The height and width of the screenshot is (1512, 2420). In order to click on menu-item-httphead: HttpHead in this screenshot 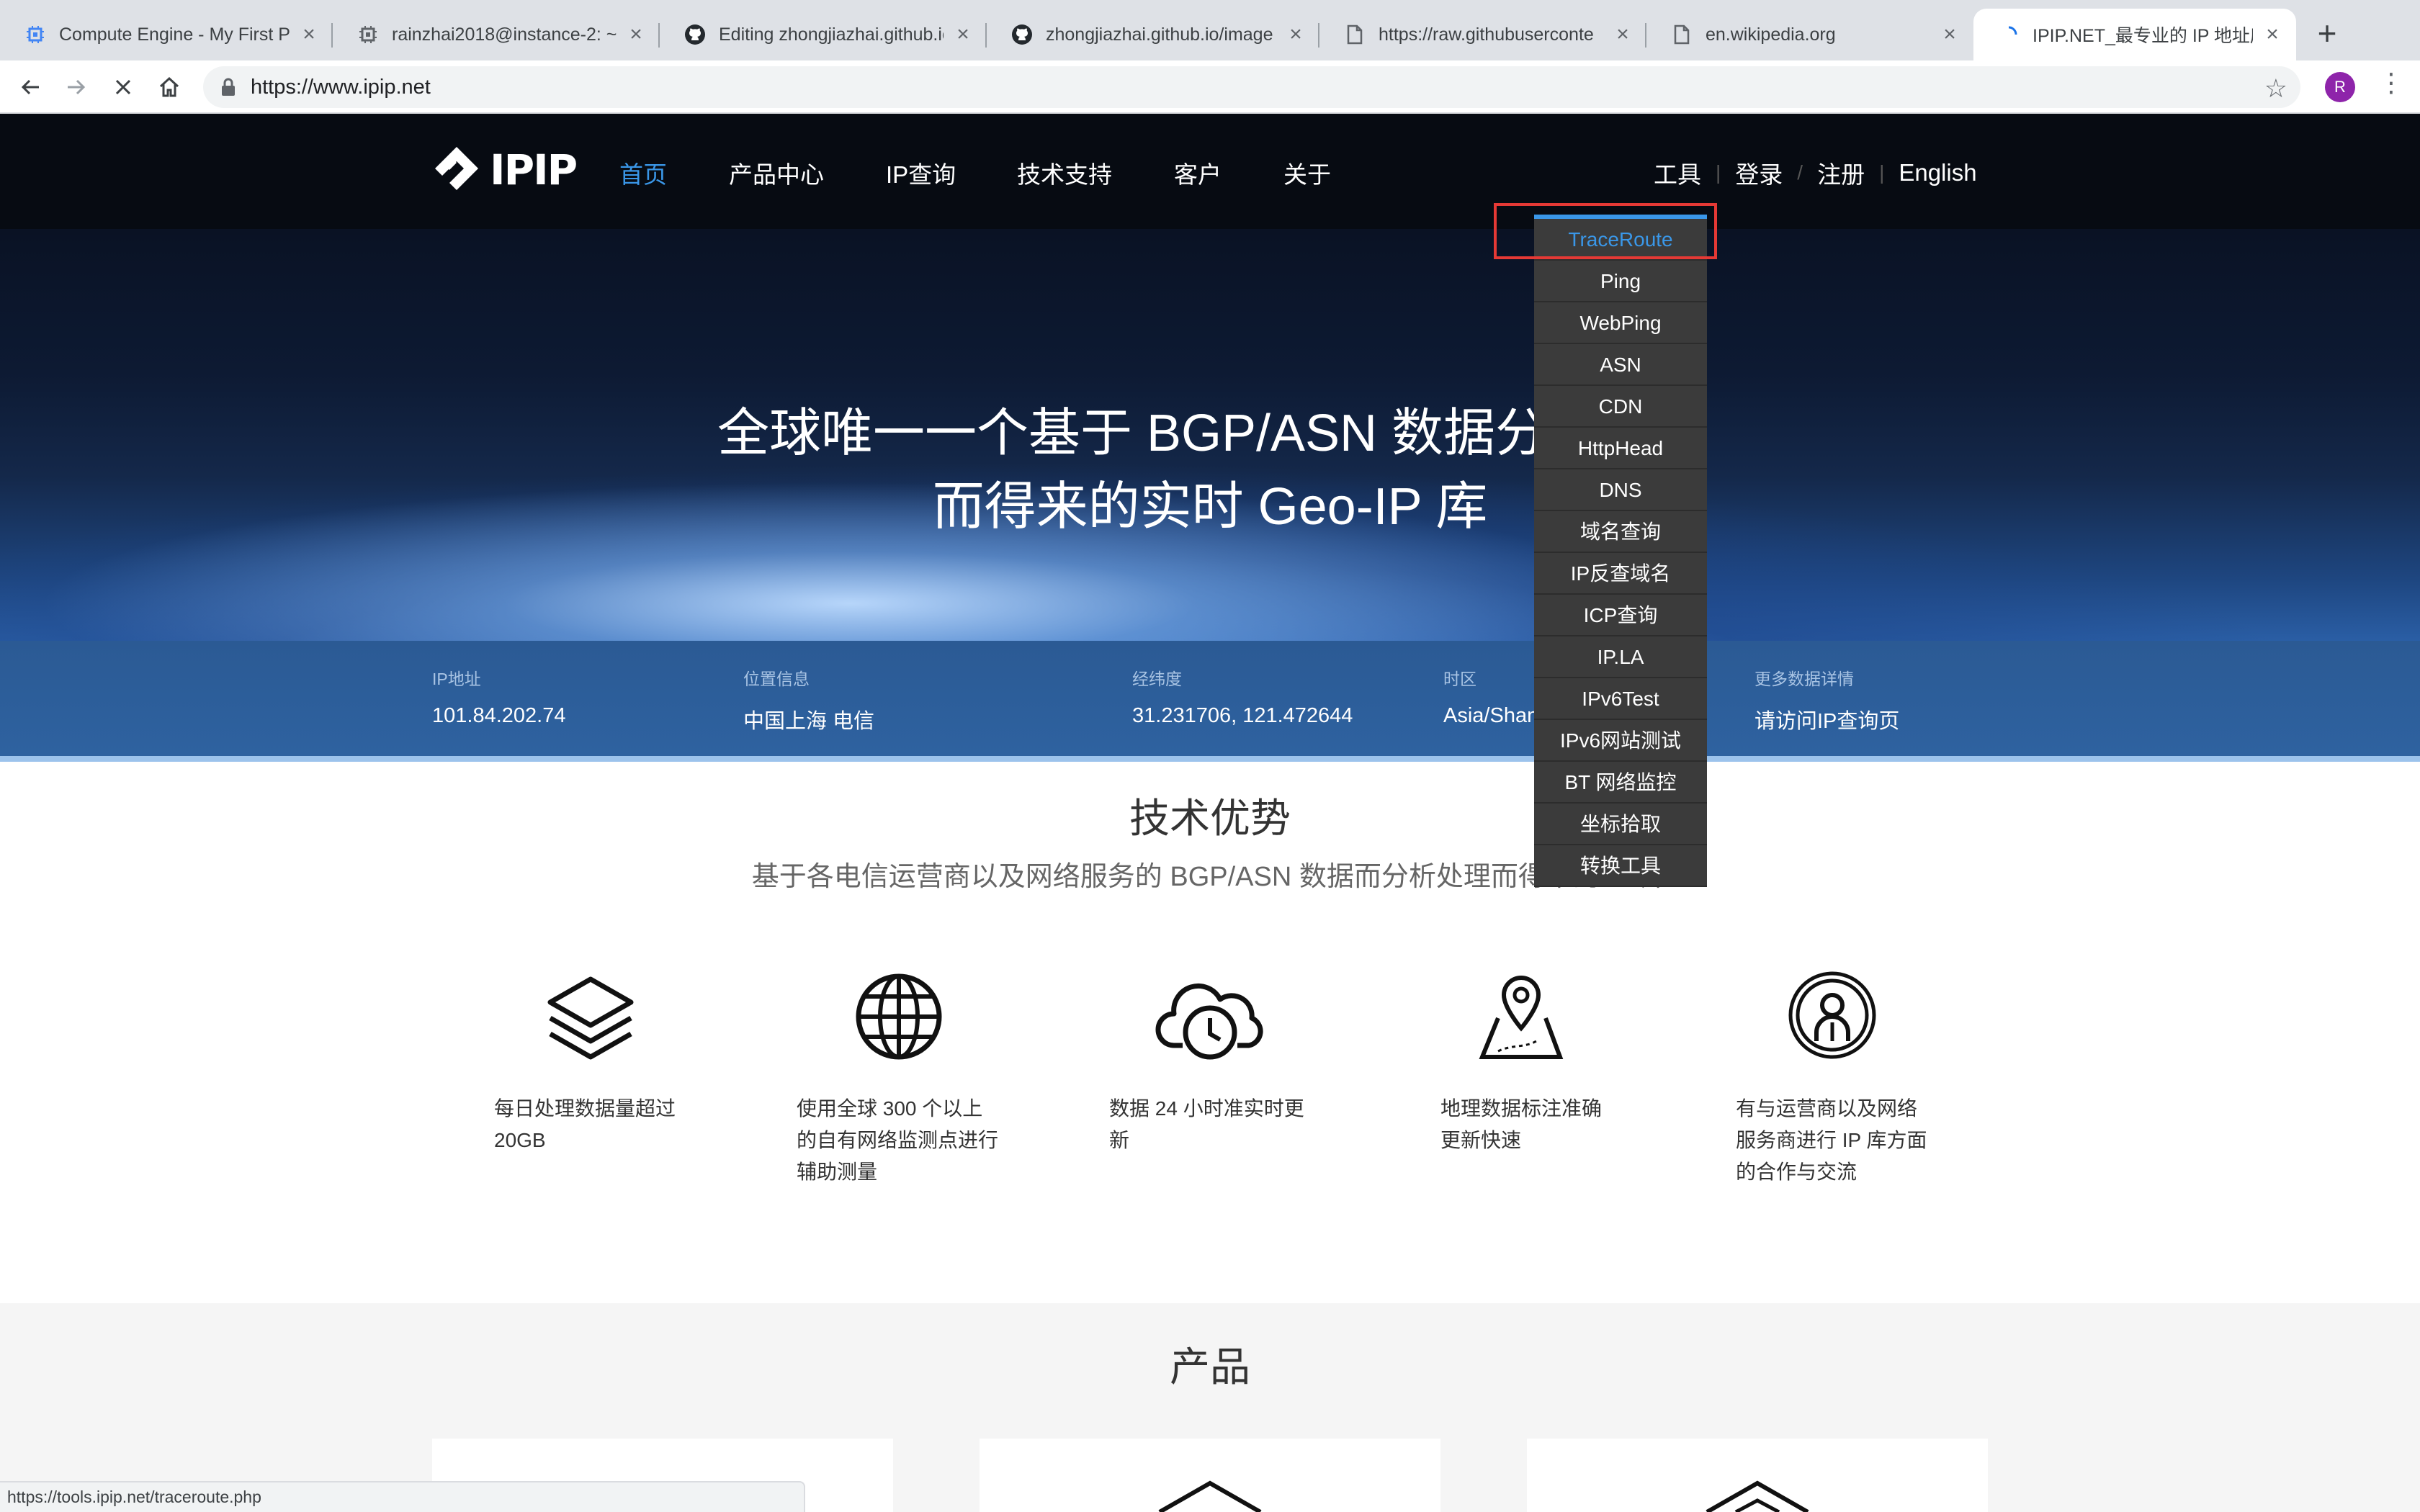, I will do `click(1620, 448)`.